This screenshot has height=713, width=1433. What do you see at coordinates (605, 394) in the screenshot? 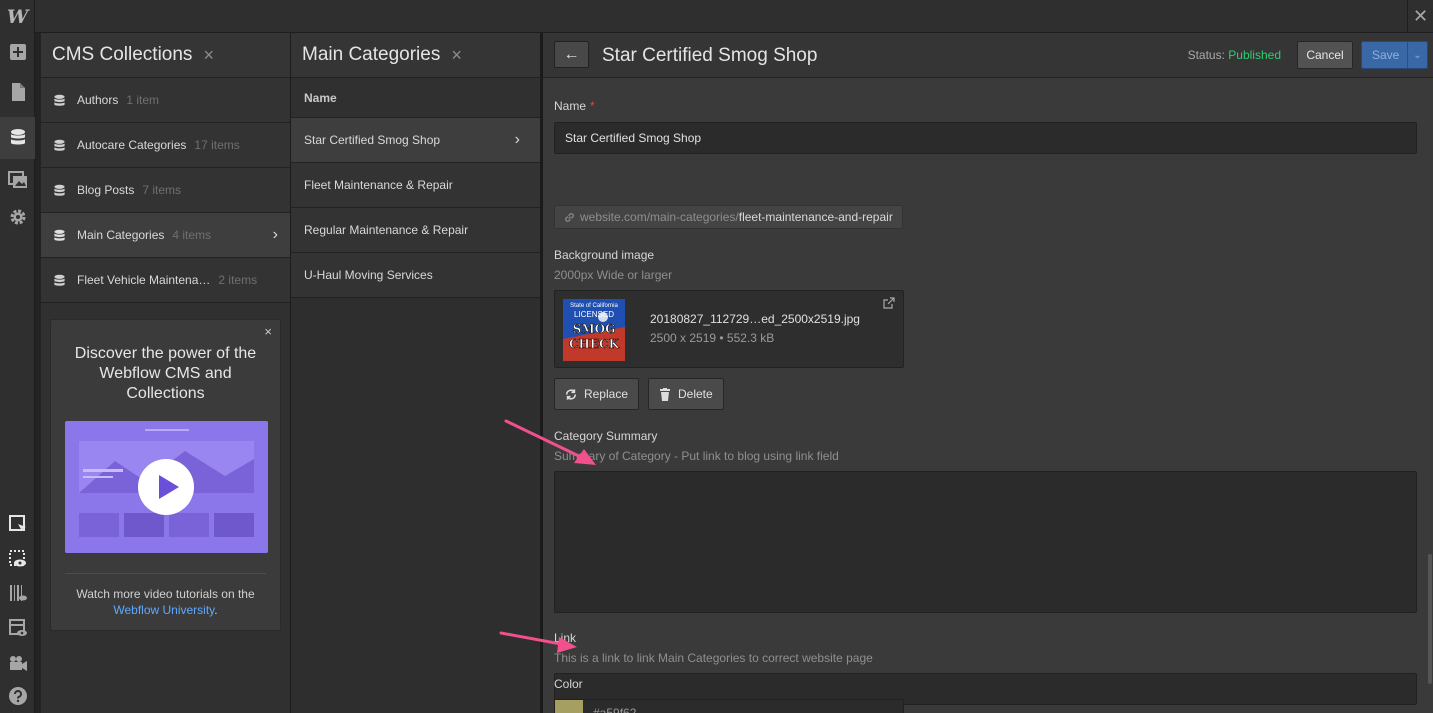
I see `replace-label: Replace` at bounding box center [605, 394].